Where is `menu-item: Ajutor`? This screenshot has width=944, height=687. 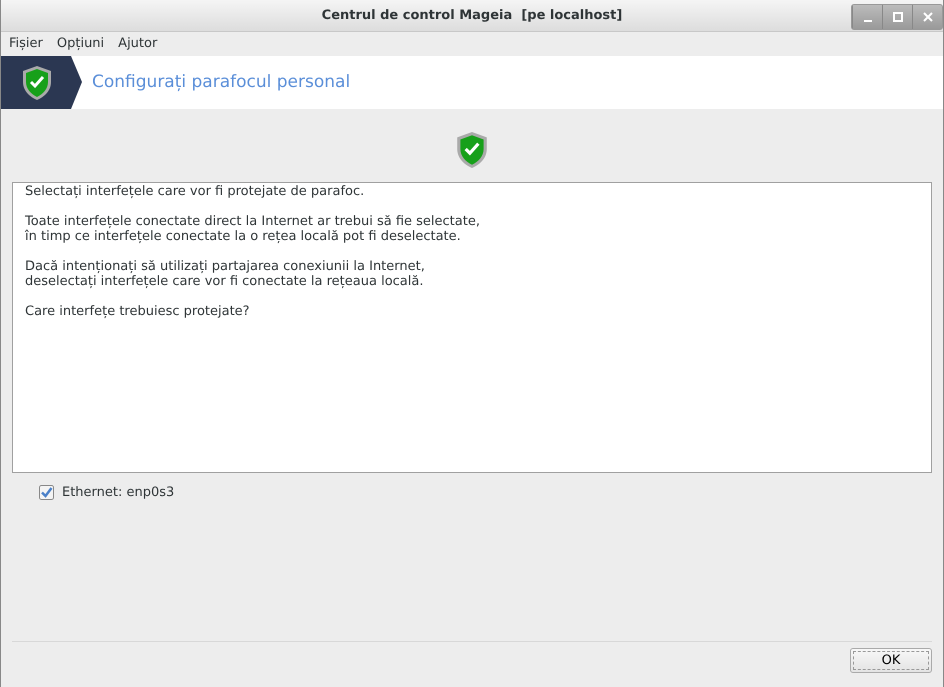
menu-item: Ajutor is located at coordinates (138, 44).